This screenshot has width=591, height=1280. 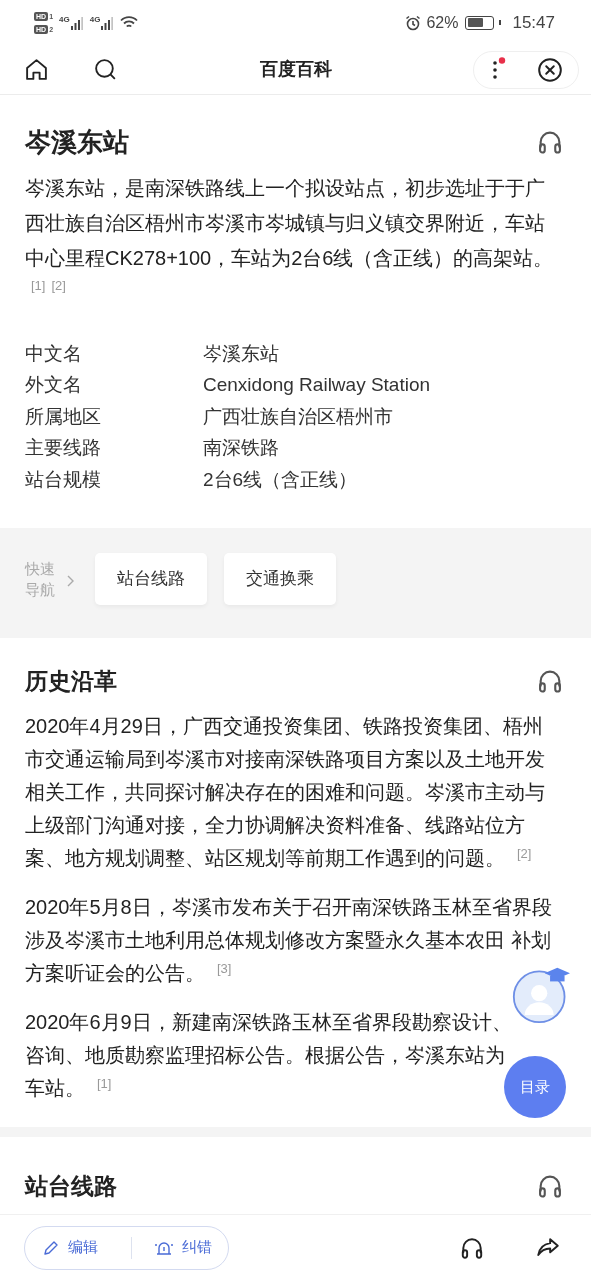 What do you see at coordinates (182, 1247) in the screenshot?
I see `action-button: 纠错` at bounding box center [182, 1247].